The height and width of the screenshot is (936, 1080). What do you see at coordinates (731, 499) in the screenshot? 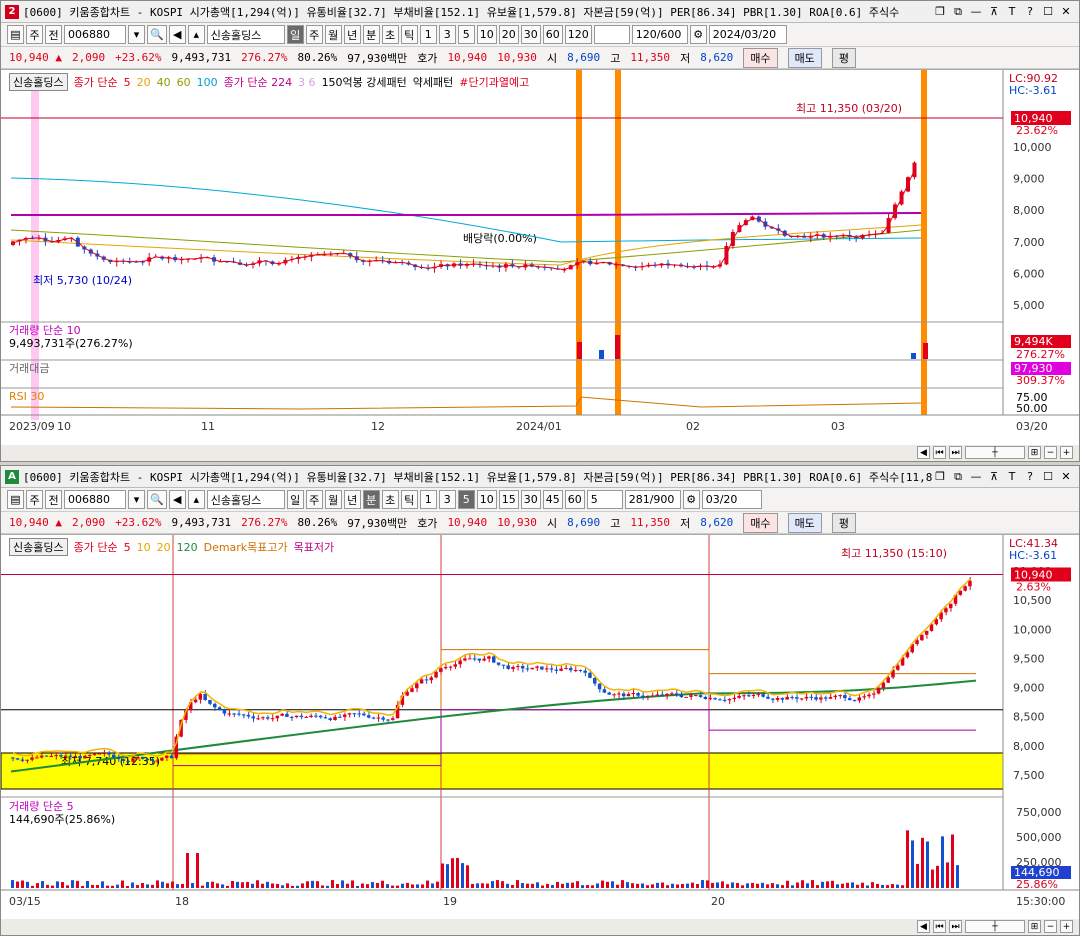
I see `date-input: 03/20` at bounding box center [731, 499].